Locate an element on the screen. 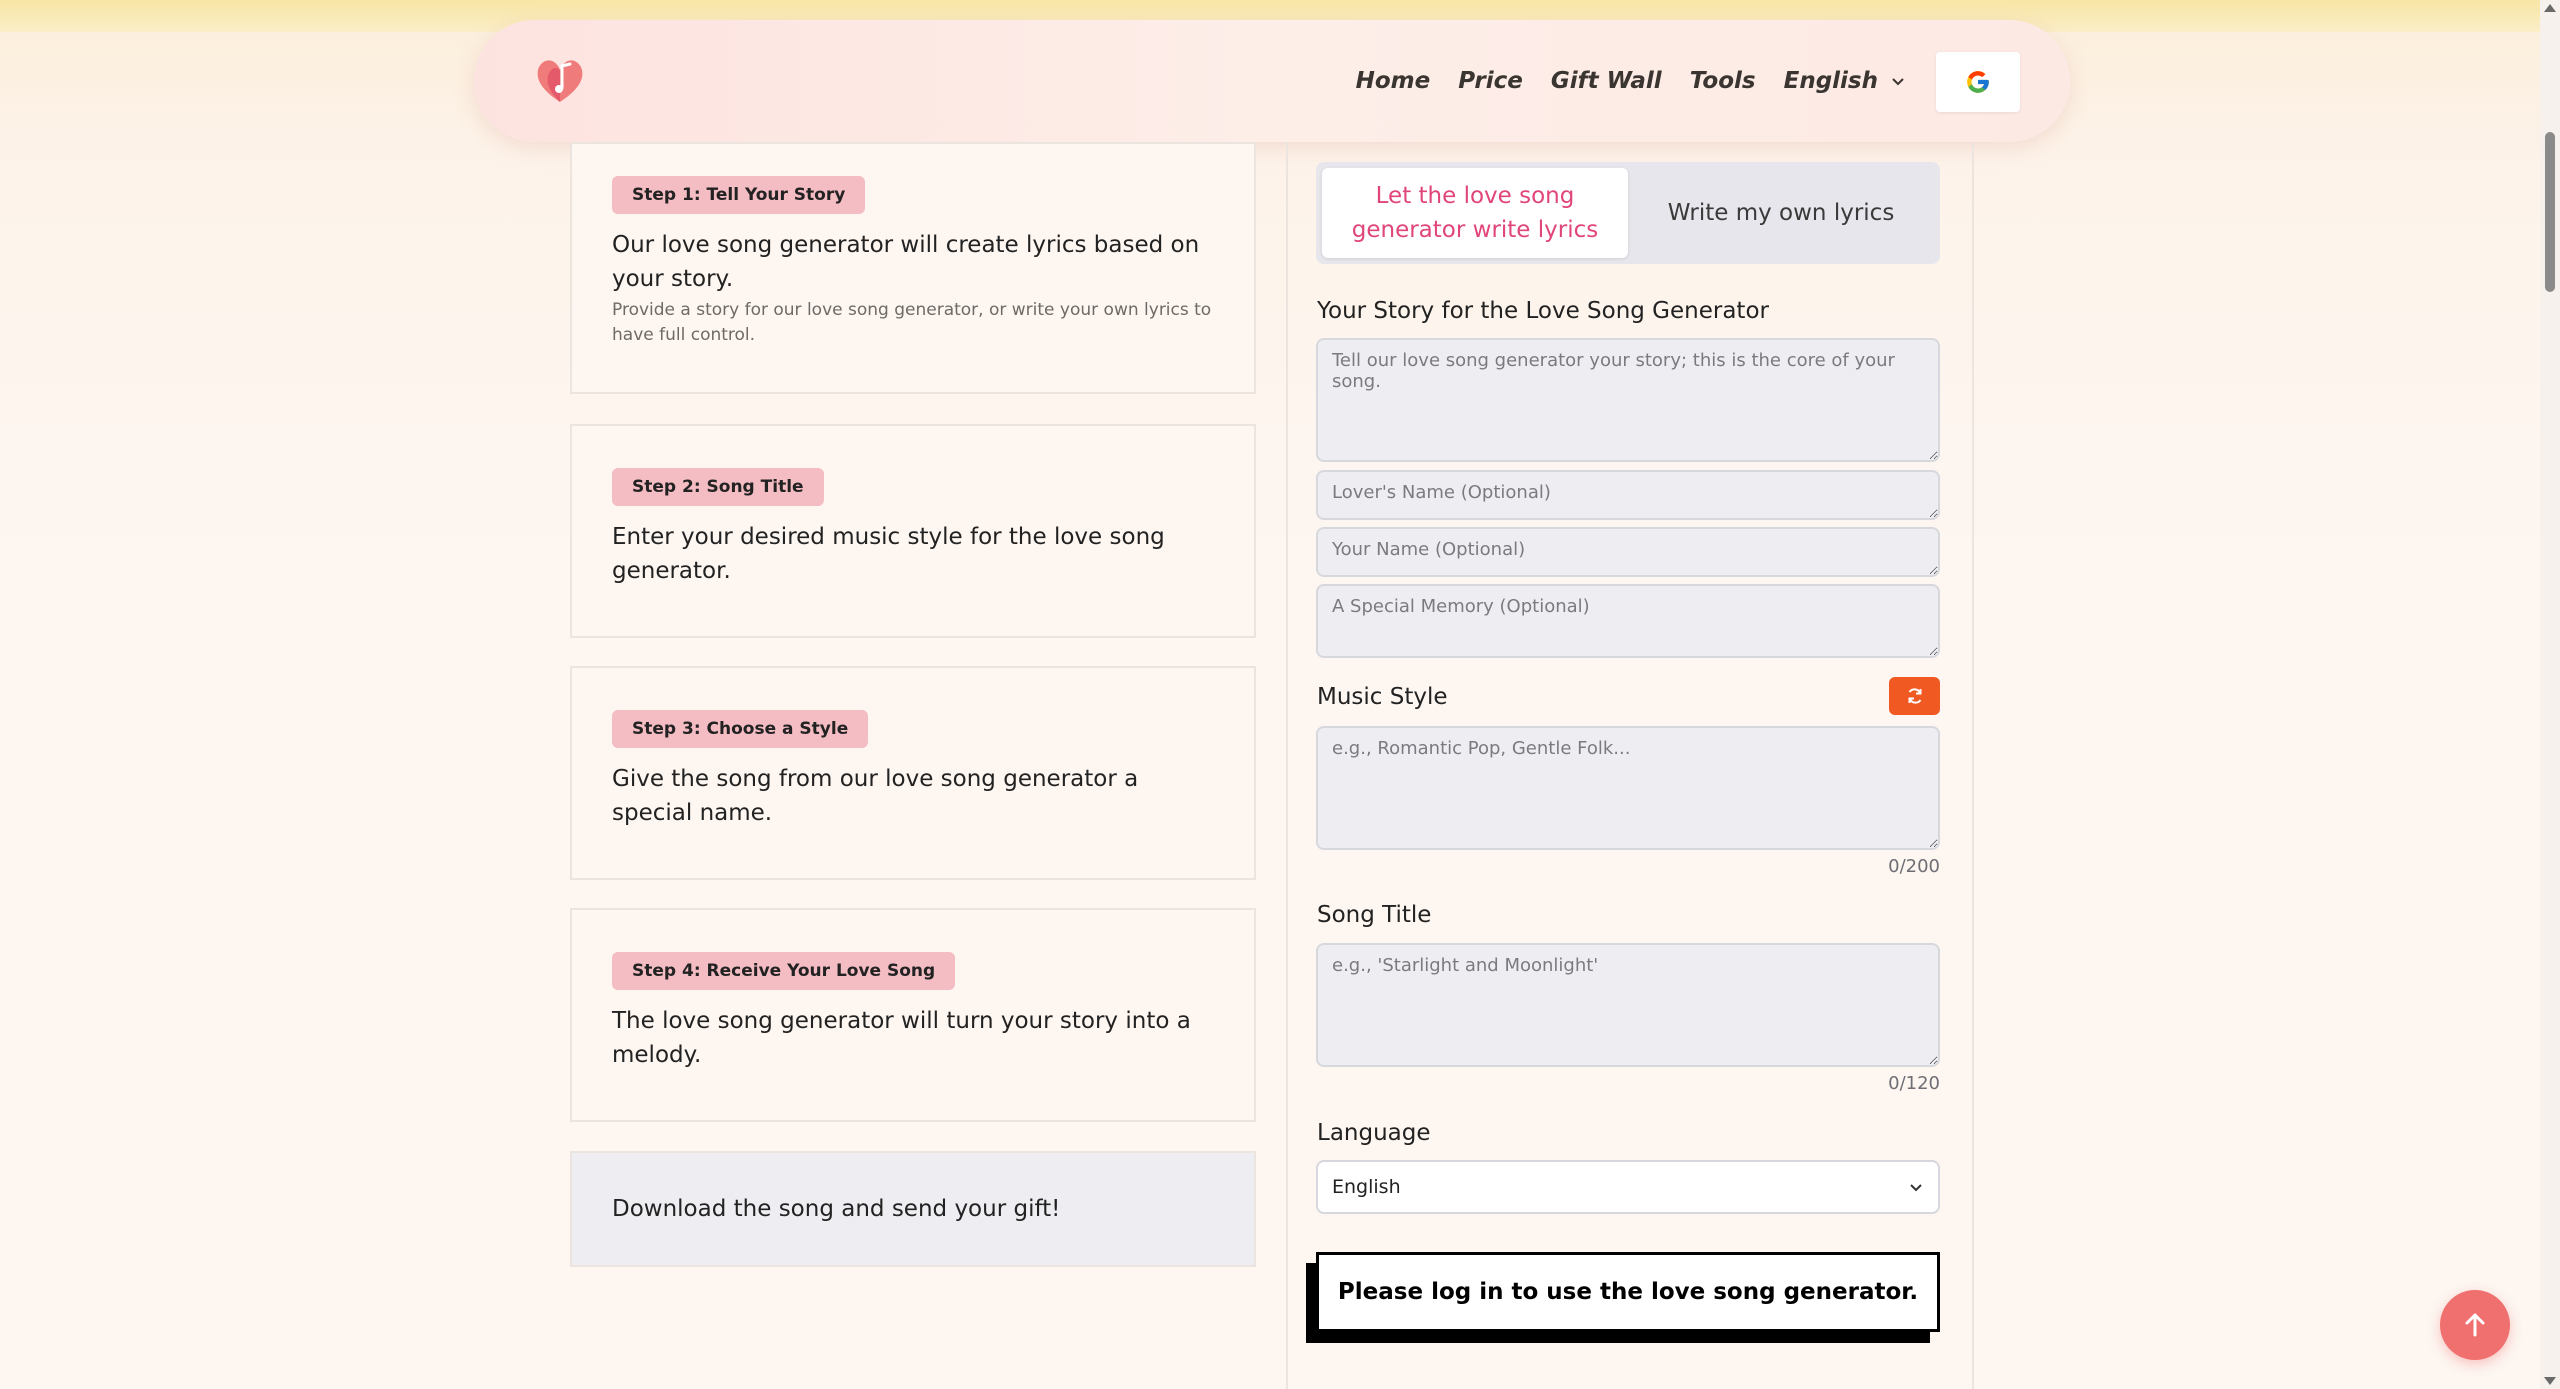  language-switcher: English is located at coordinates (1845, 81).